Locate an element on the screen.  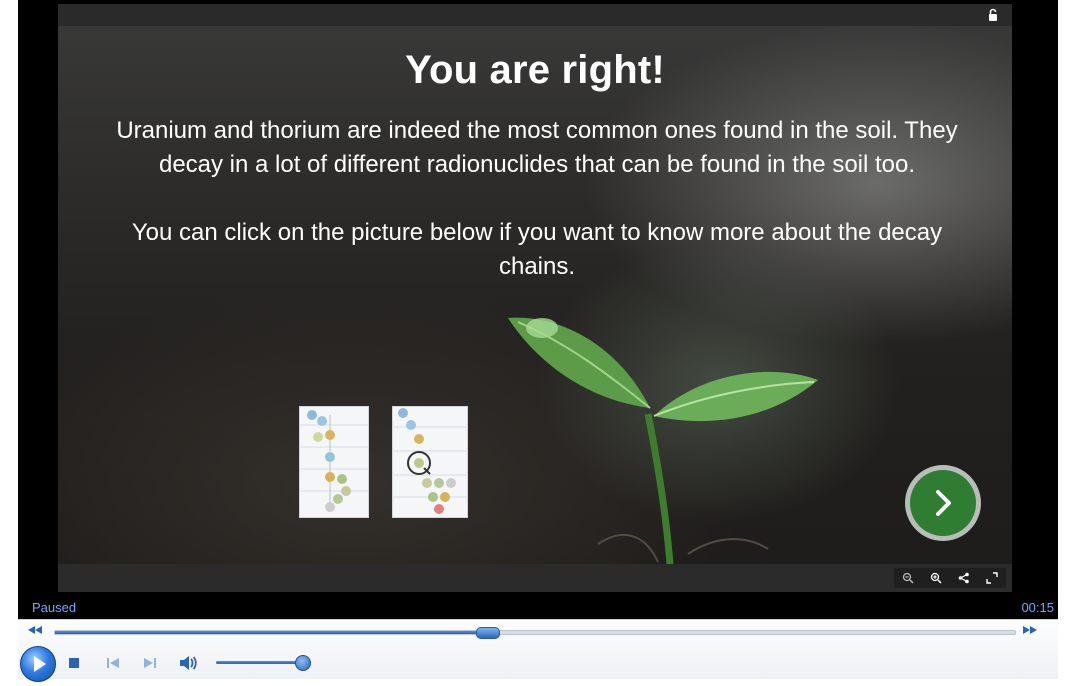
stop-button is located at coordinates (74, 663).